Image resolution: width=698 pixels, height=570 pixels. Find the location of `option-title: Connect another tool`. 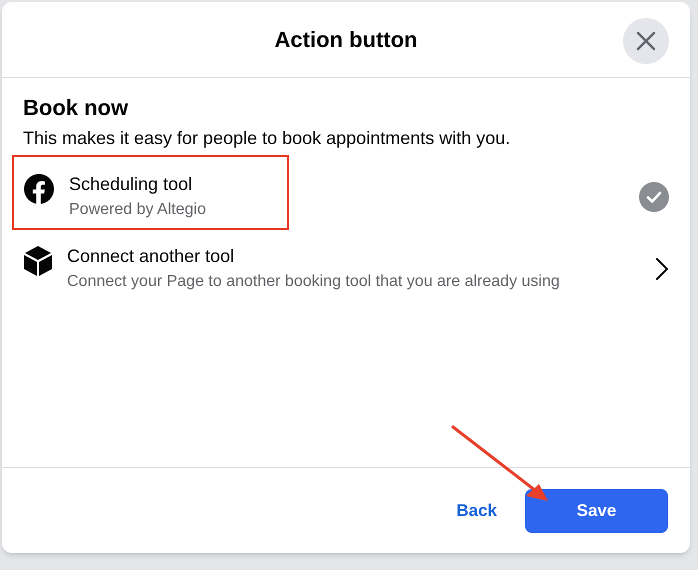

option-title: Connect another tool is located at coordinates (151, 256).